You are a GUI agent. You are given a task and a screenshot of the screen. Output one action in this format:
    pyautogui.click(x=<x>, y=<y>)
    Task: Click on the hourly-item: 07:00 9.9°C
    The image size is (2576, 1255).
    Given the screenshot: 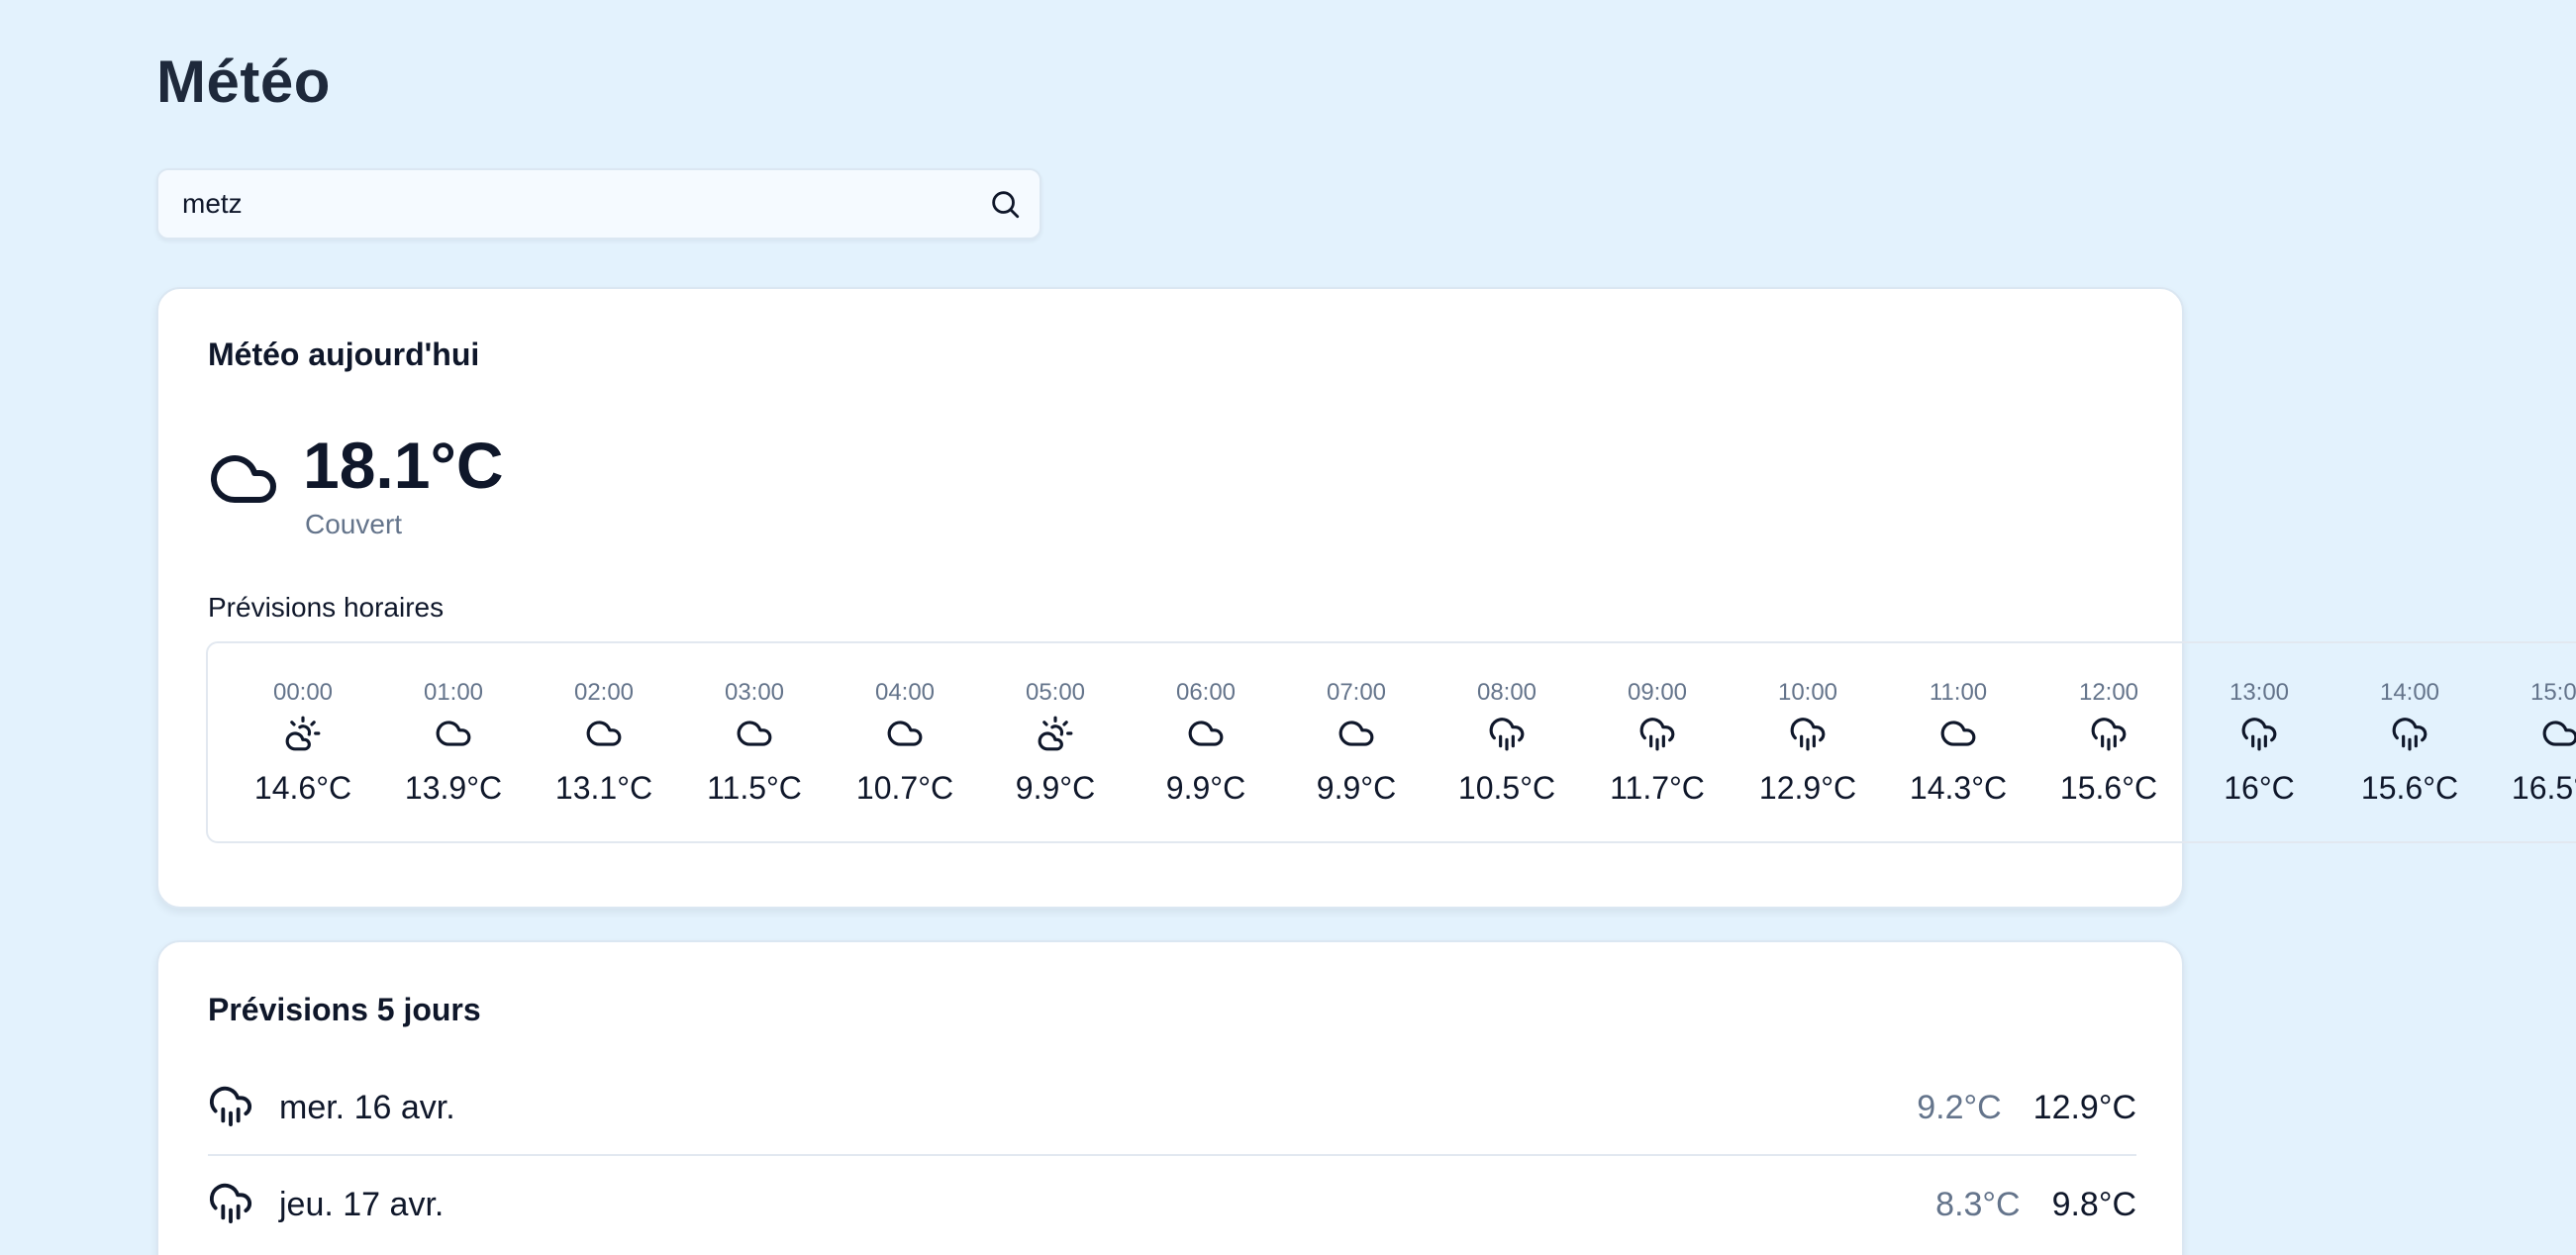 What is the action you would take?
    pyautogui.click(x=1356, y=742)
    